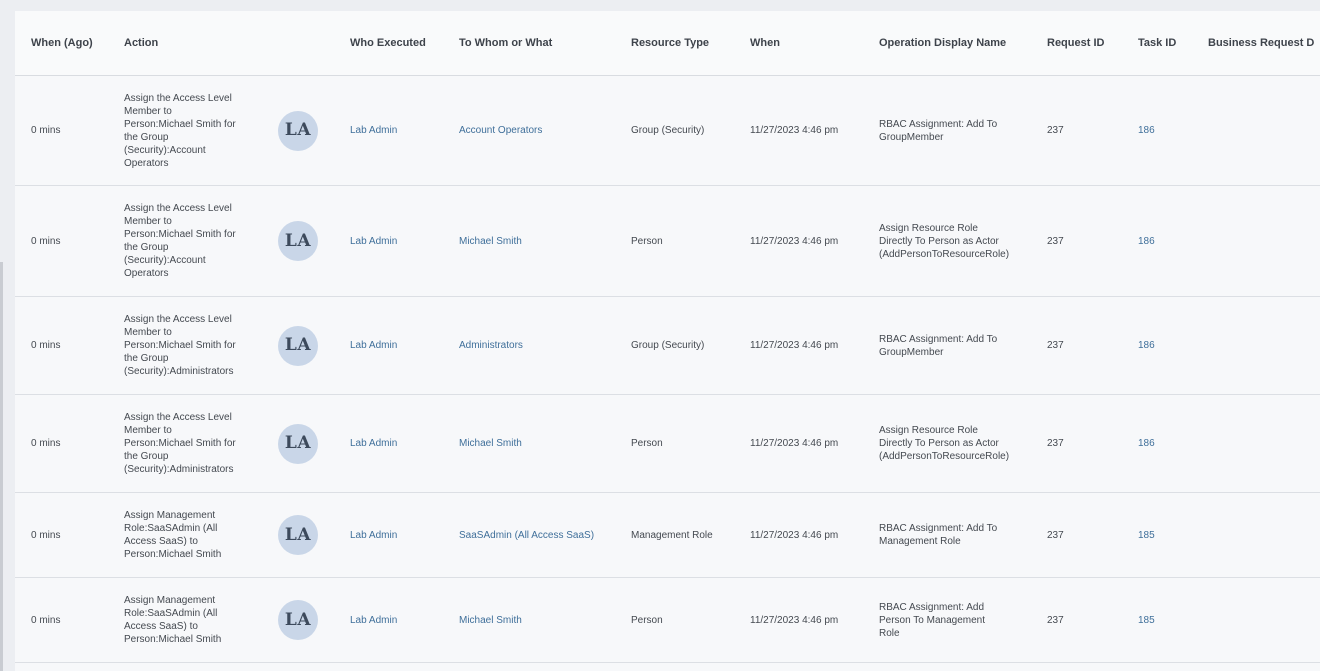 This screenshot has width=1320, height=671. What do you see at coordinates (404, 130) in the screenshot?
I see `cell-who-executed: Lab Admin` at bounding box center [404, 130].